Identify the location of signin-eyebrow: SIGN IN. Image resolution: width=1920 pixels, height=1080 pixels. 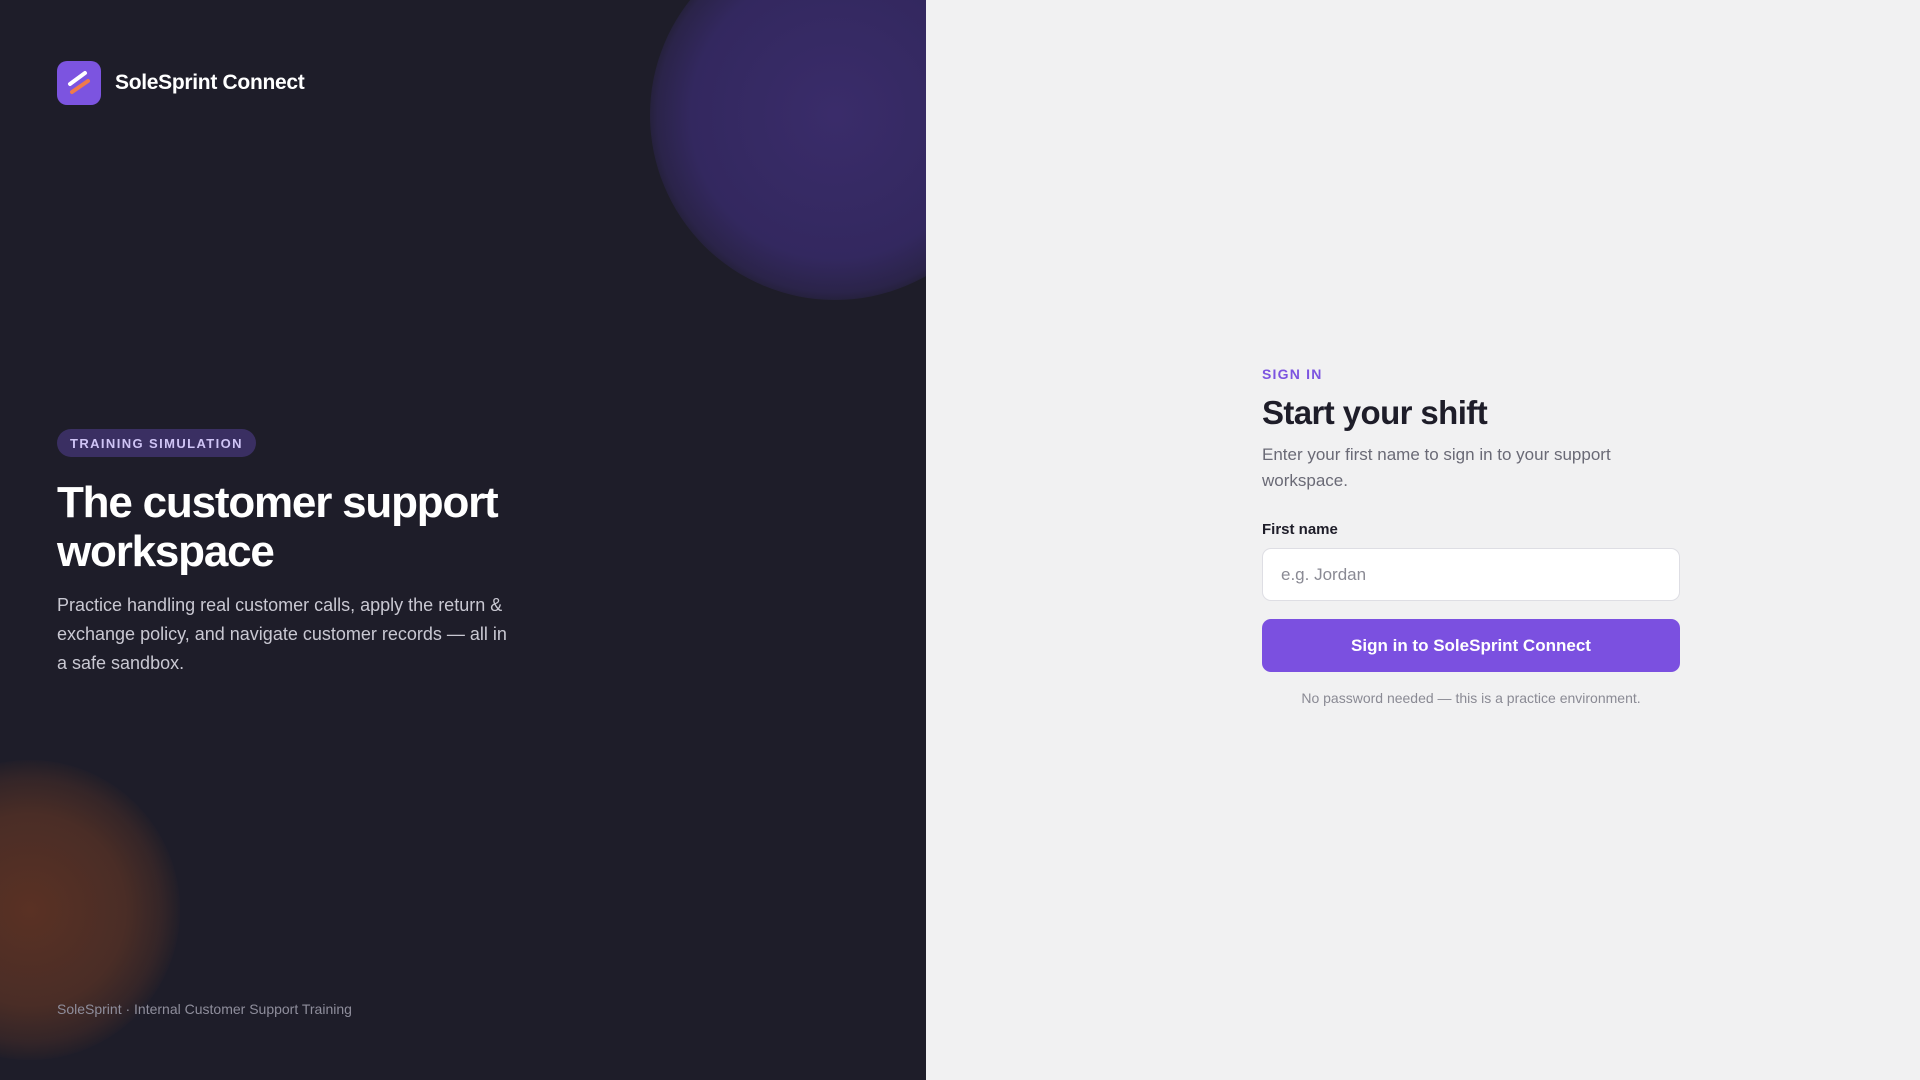
(1292, 374).